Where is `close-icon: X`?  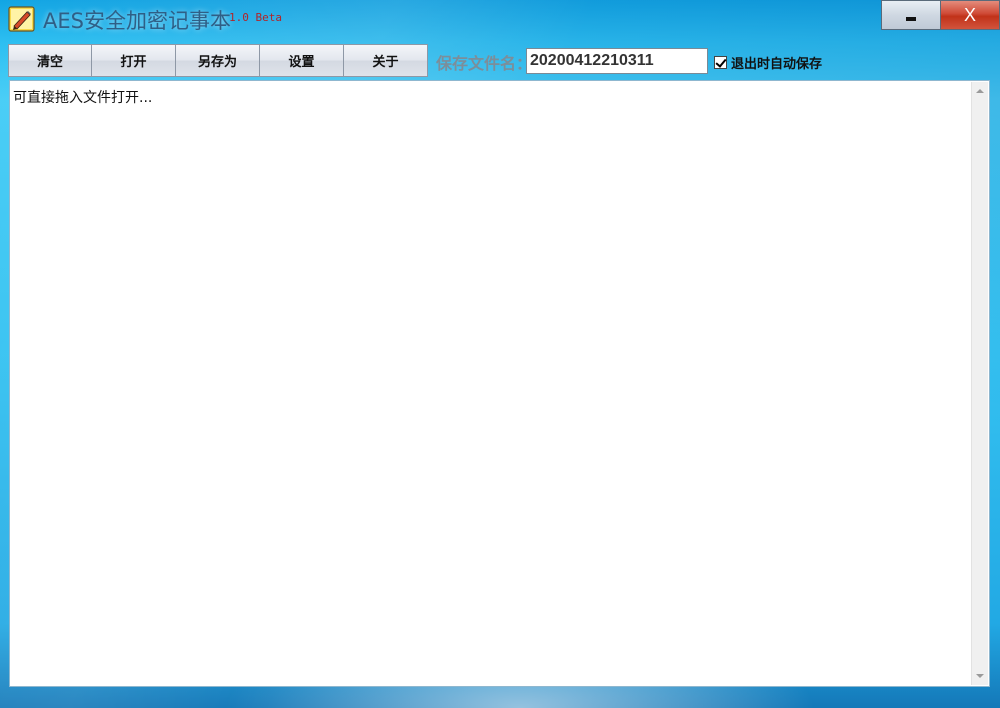 close-icon: X is located at coordinates (969, 14).